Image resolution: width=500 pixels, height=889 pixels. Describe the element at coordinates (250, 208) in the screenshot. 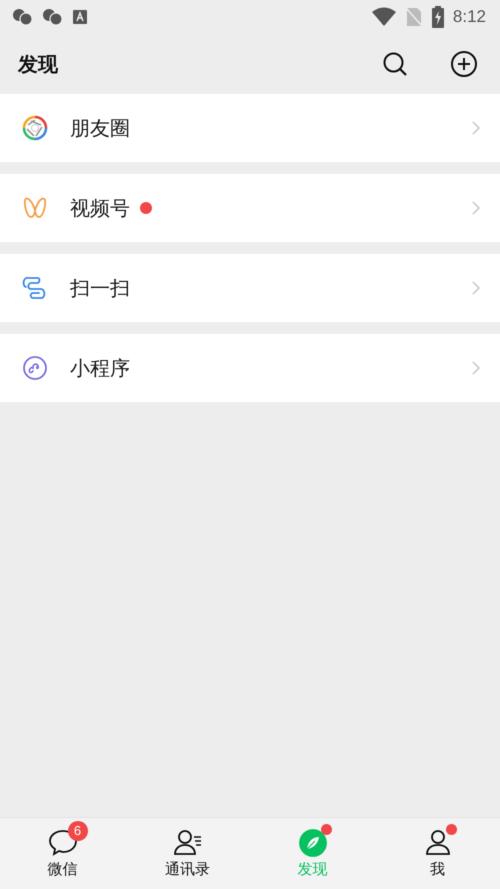

I see `menu-item: 视频号` at that location.